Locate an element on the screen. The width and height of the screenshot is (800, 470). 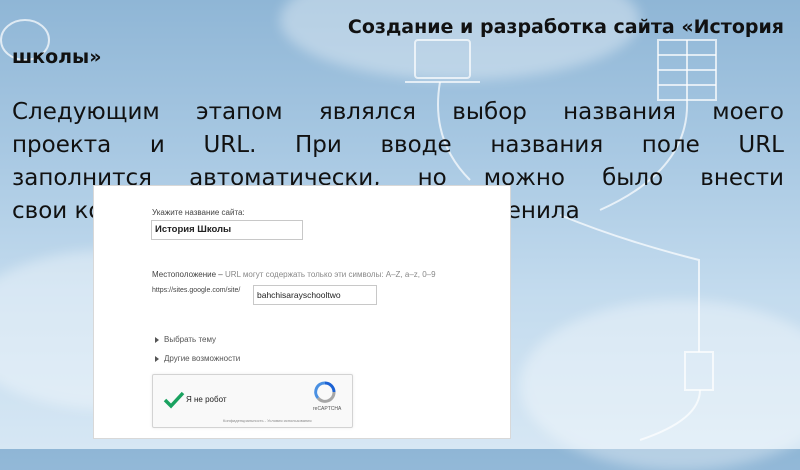
location-label-text: Местоположение – is located at coordinates (187, 274).